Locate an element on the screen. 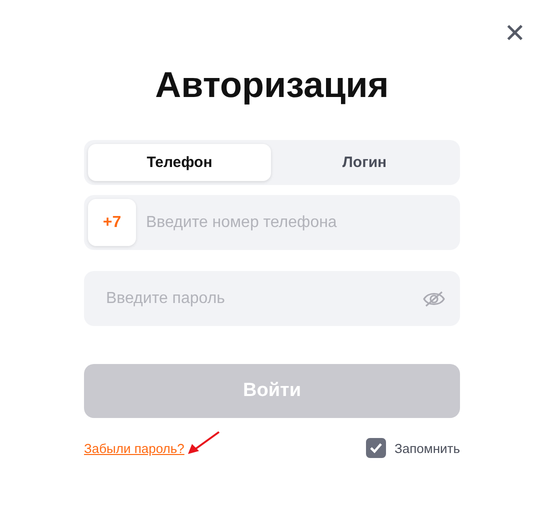 The height and width of the screenshot is (526, 544). remember-checkbox is located at coordinates (376, 448).